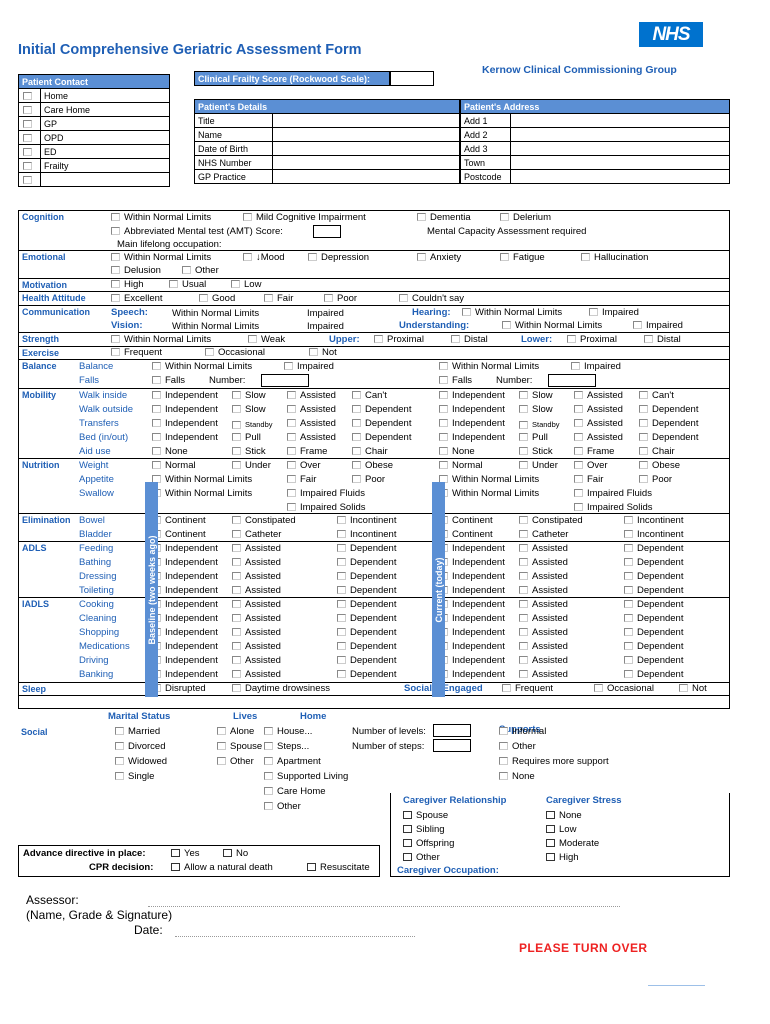 This screenshot has height=1024, width=770. What do you see at coordinates (246, 284) in the screenshot?
I see `motivation-opt-low: Low` at bounding box center [246, 284].